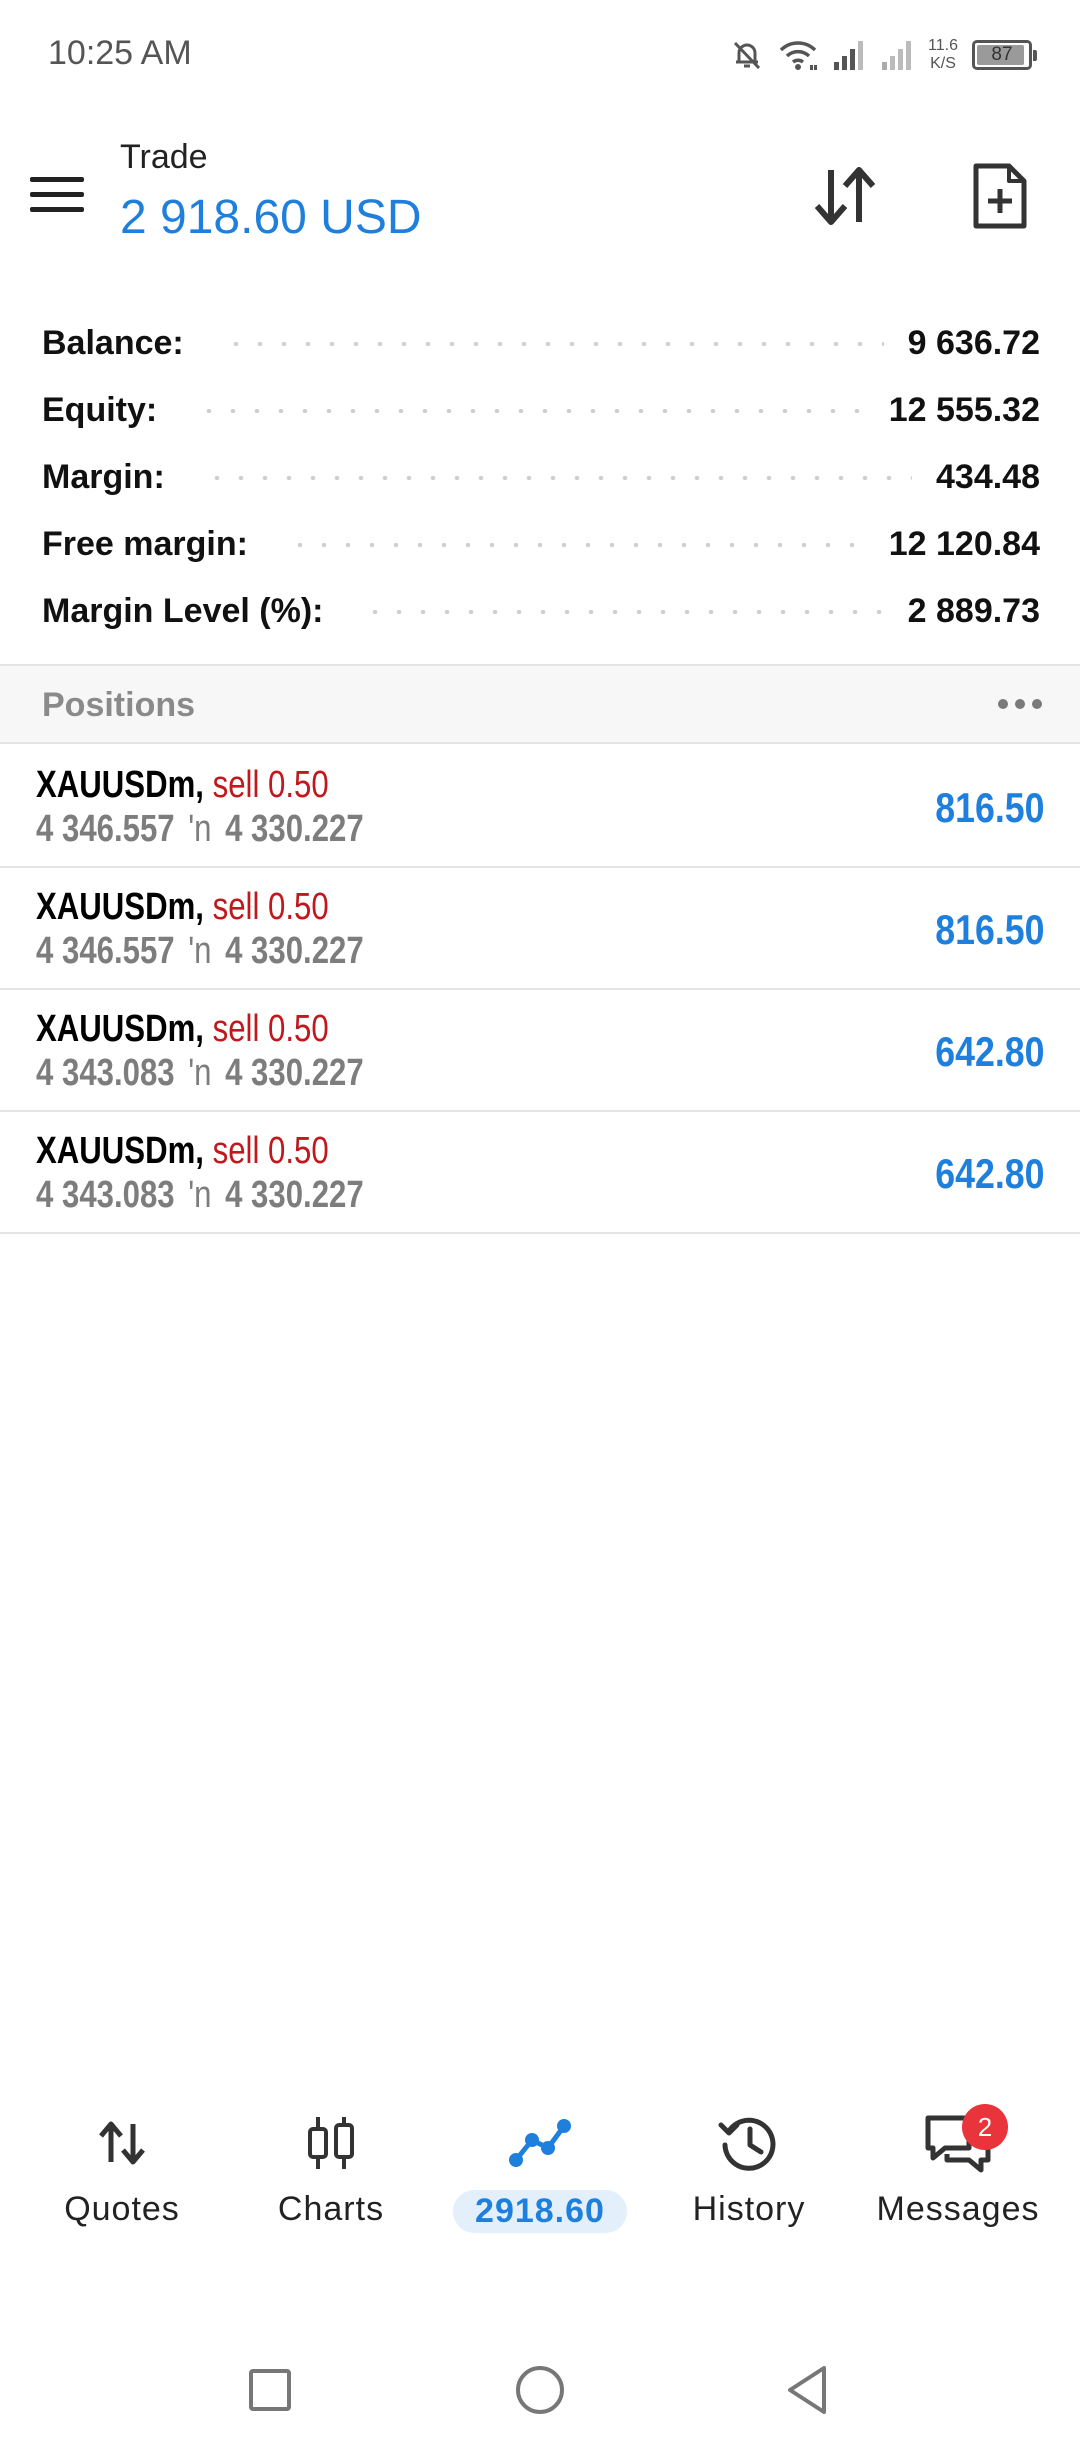  What do you see at coordinates (120, 53) in the screenshot?
I see `status-time: 10:25 AM` at bounding box center [120, 53].